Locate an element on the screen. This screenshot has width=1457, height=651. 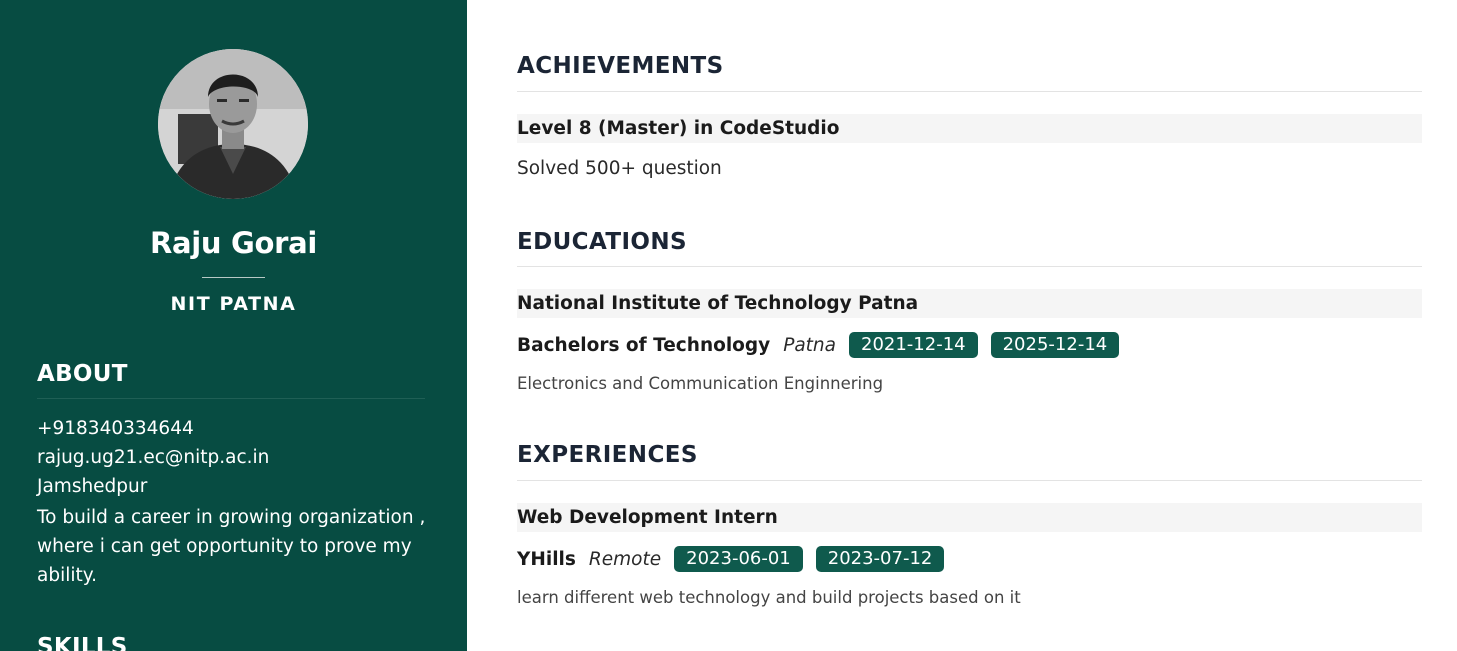
profile-name: Raju Gorai is located at coordinates (233, 243).